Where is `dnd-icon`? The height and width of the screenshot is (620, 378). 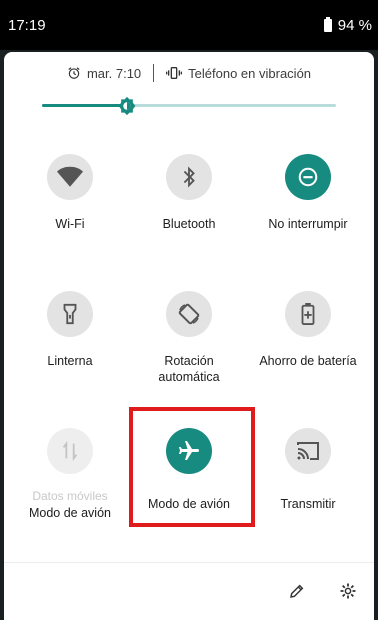 dnd-icon is located at coordinates (308, 177).